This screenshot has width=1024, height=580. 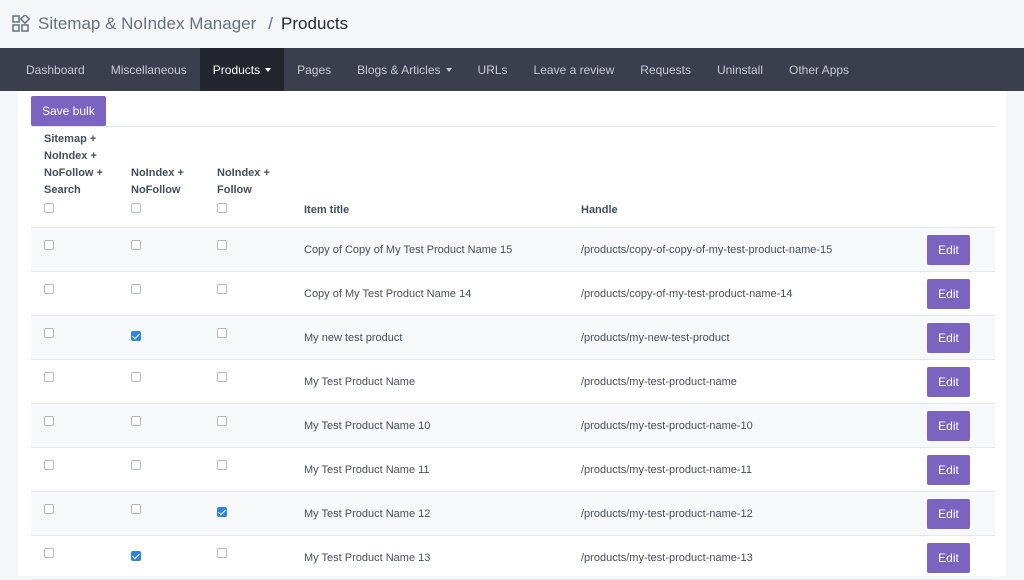 What do you see at coordinates (136, 208) in the screenshot?
I see `select-all-col2-checkbox` at bounding box center [136, 208].